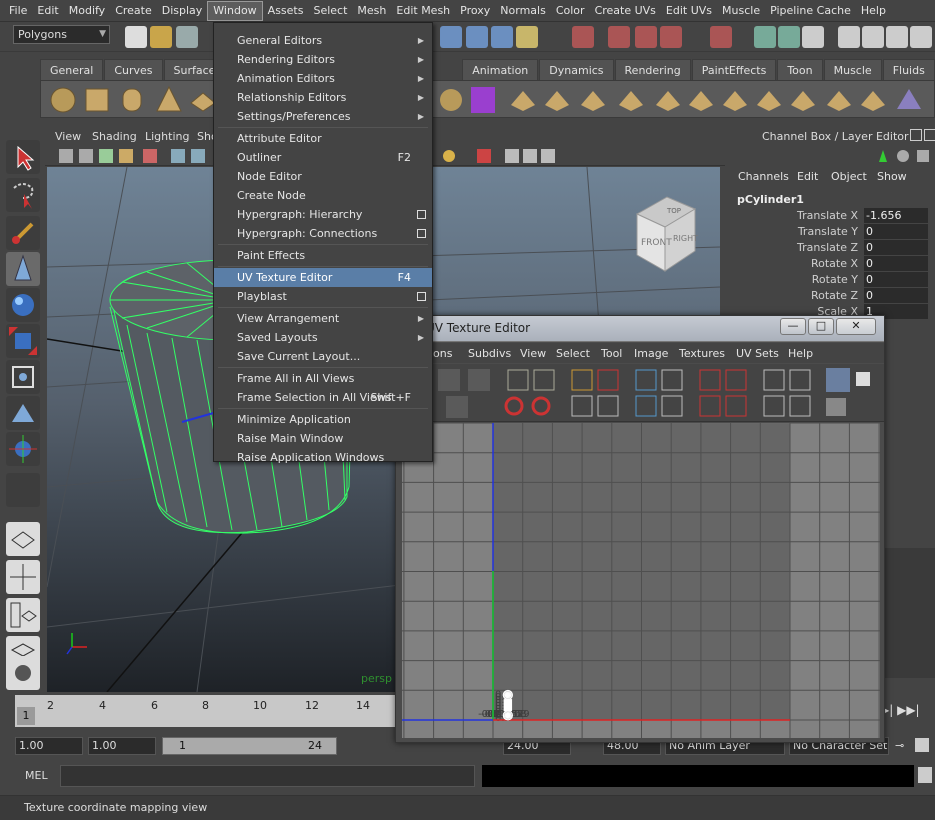 The width and height of the screenshot is (935, 820). I want to click on menu-edit: Edit, so click(47, 11).